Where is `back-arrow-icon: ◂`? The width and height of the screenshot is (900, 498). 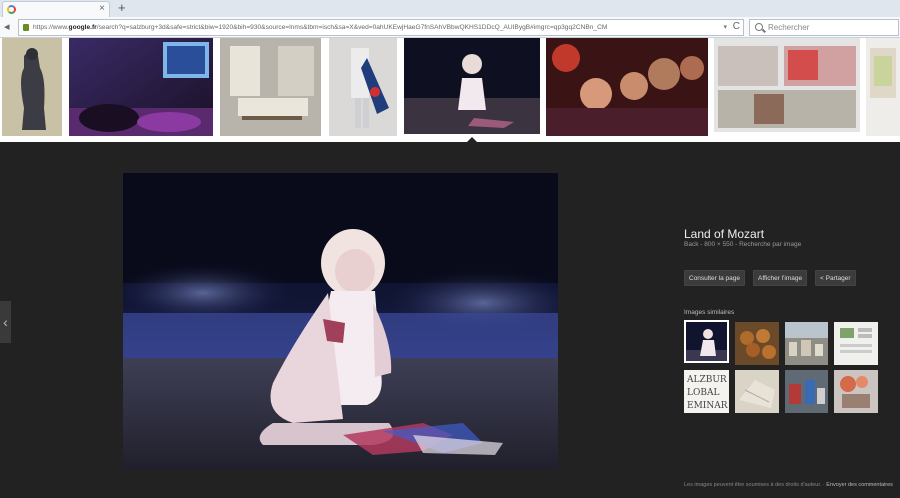 back-arrow-icon: ◂ is located at coordinates (7, 27).